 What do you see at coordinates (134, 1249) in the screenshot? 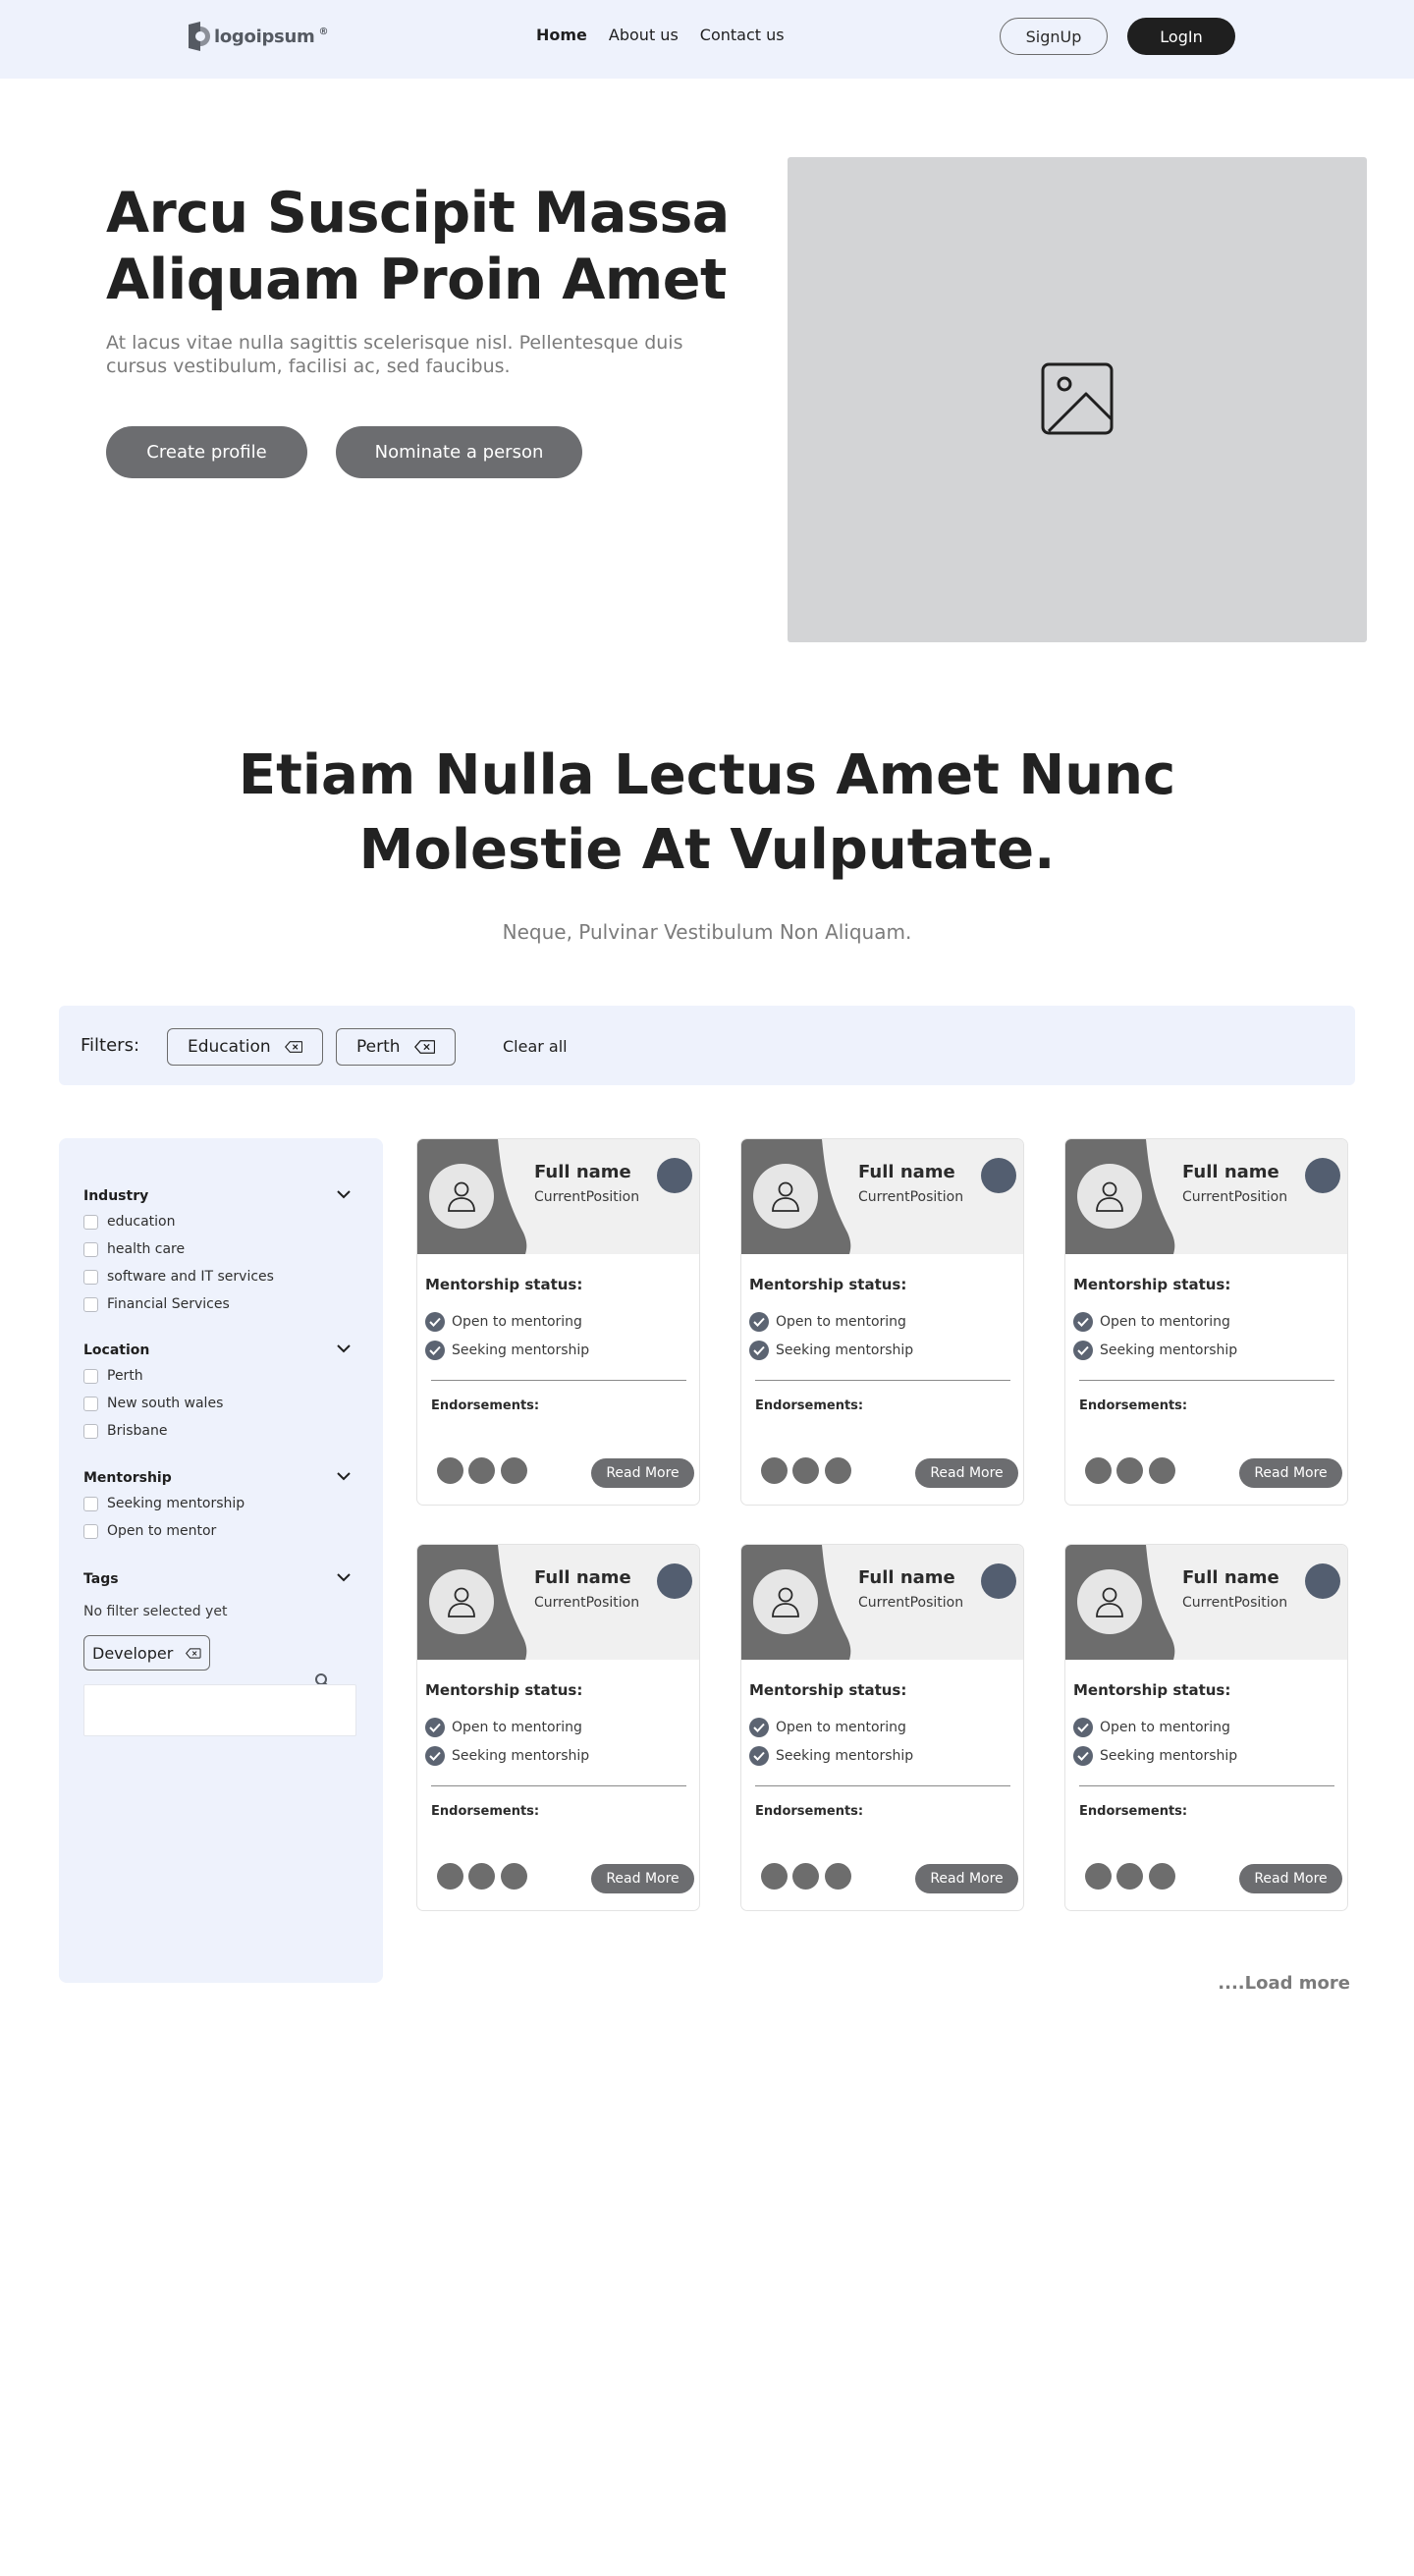
I see `industry-option: health care` at bounding box center [134, 1249].